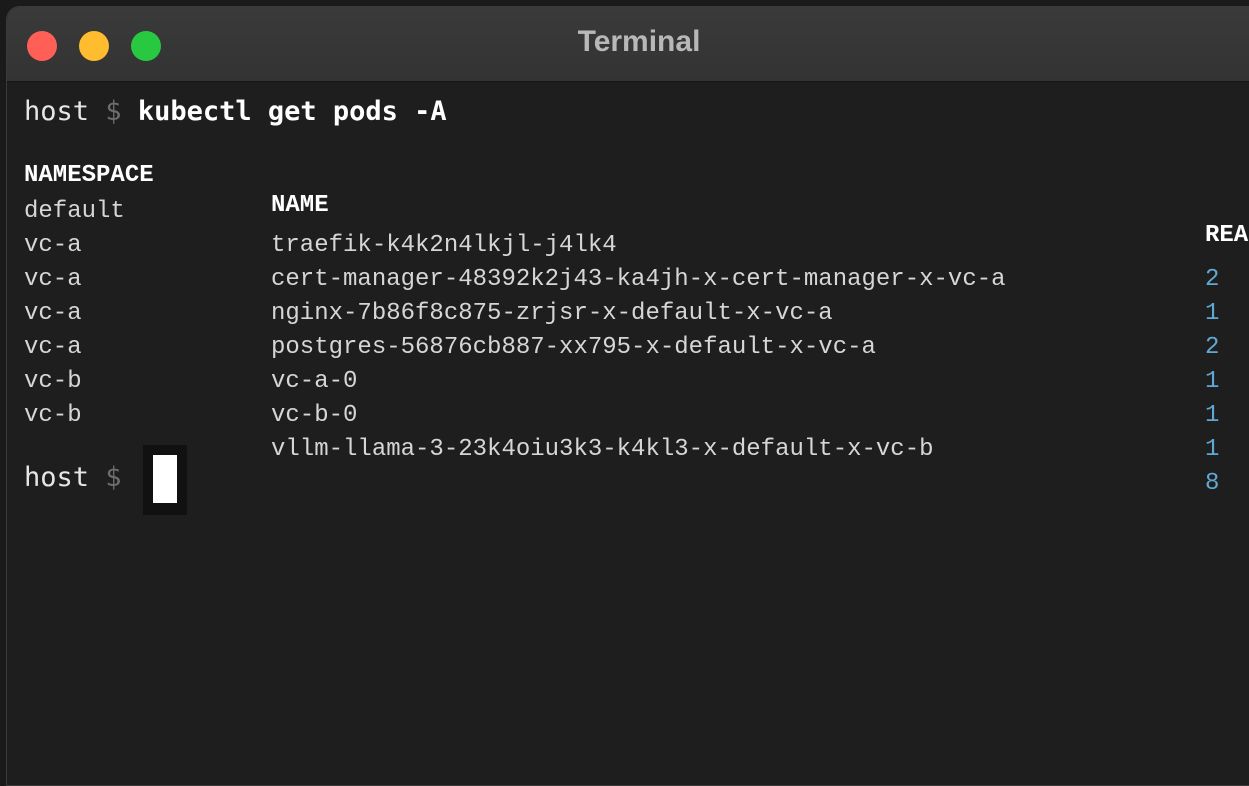 The width and height of the screenshot is (1249, 786). What do you see at coordinates (636, 190) in the screenshot?
I see `table-header: NAMESPACE NAME REA` at bounding box center [636, 190].